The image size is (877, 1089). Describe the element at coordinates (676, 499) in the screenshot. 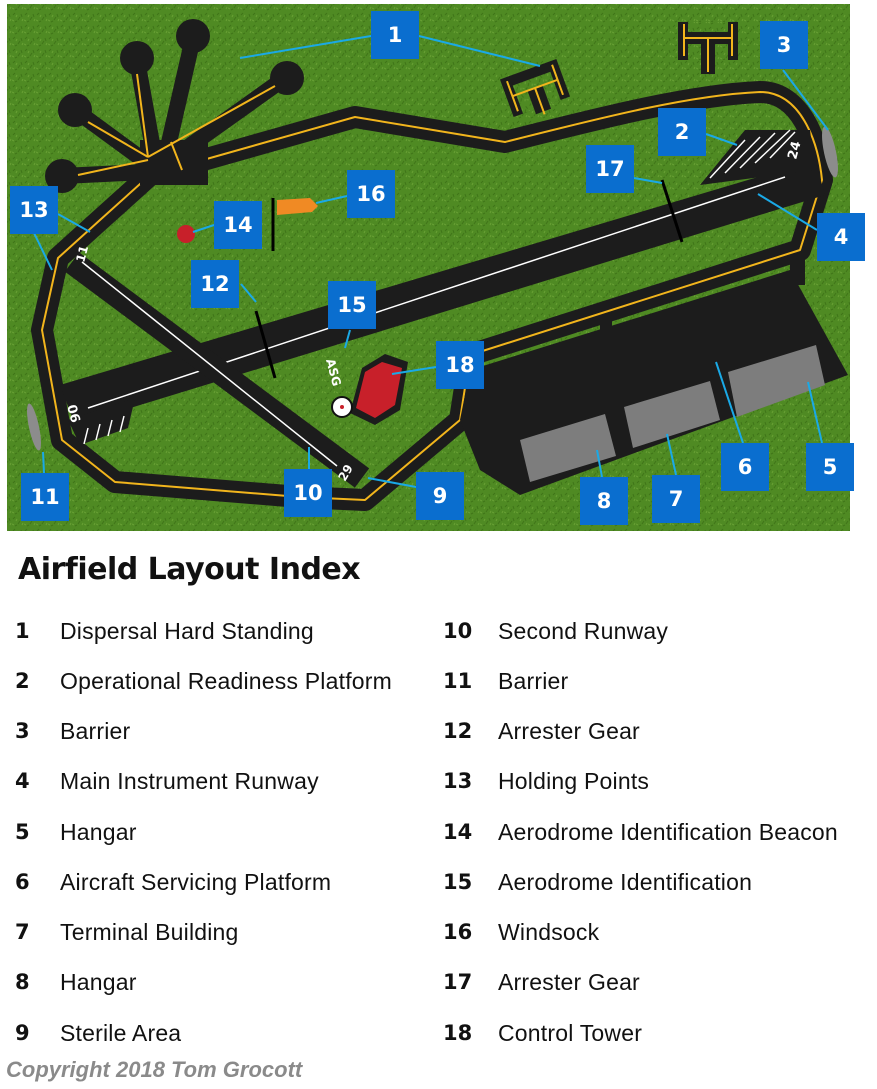

I see `callout-label-7: 7` at that location.